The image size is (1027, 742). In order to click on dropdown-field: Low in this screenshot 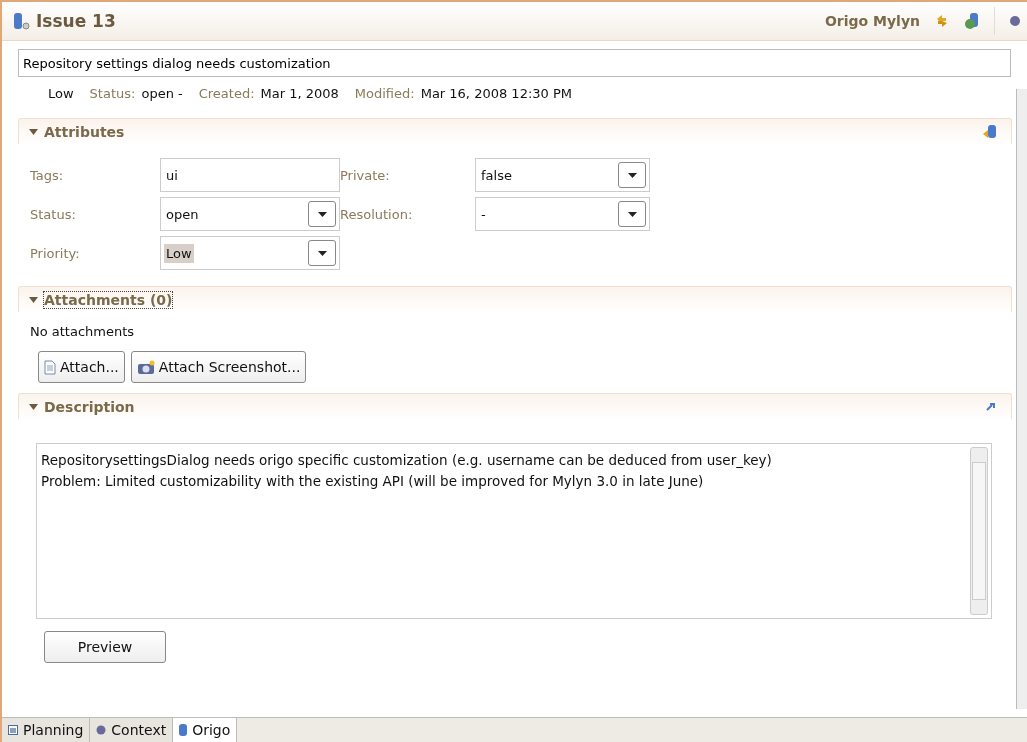, I will do `click(250, 253)`.